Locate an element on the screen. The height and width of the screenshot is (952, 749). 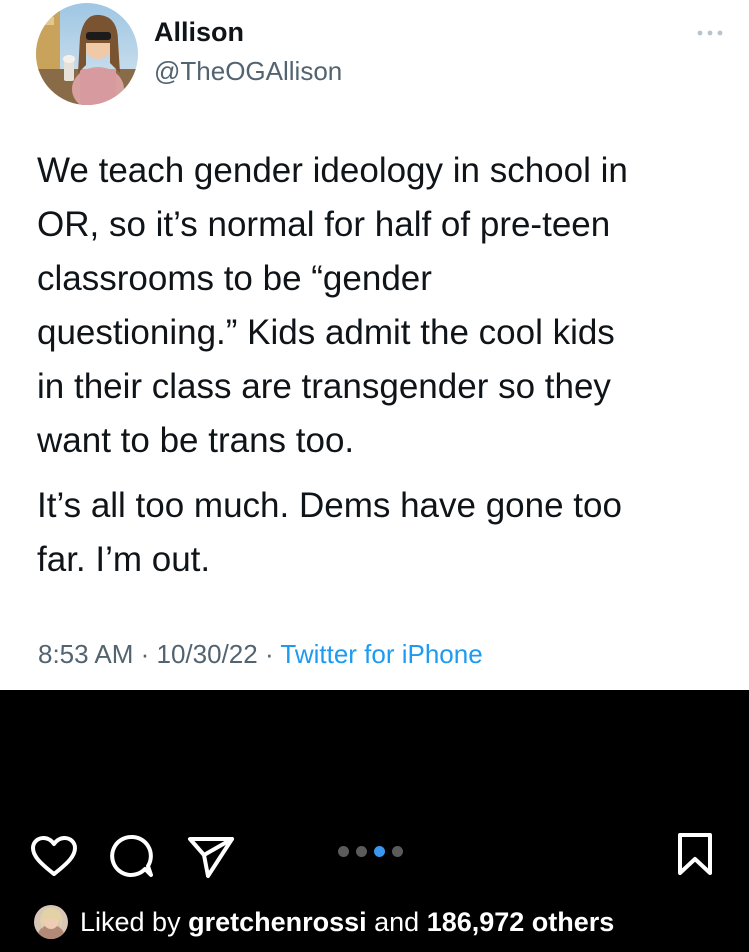
liker-avatar is located at coordinates (51, 922).